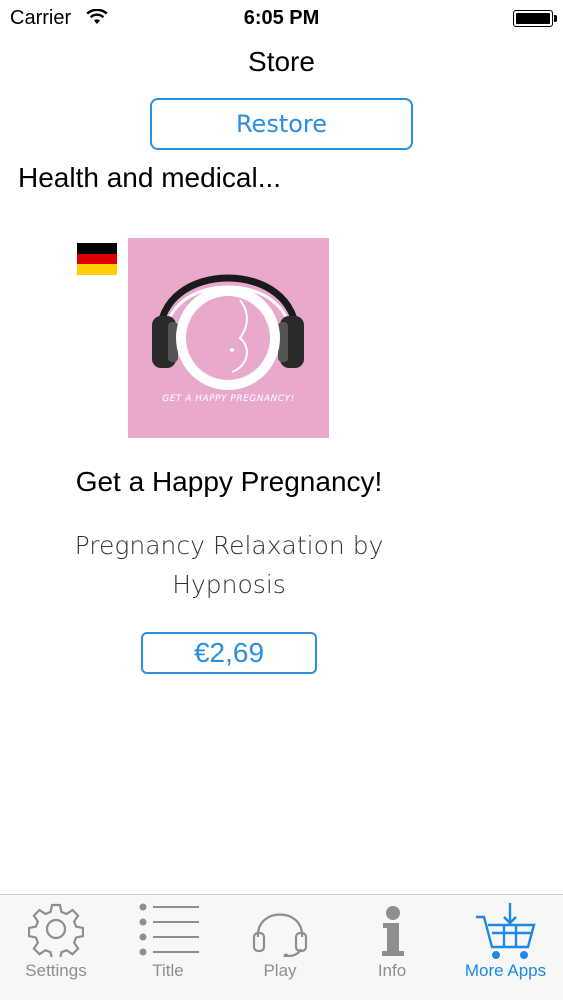 This screenshot has width=563, height=1000. I want to click on headphones-illustration-icon, so click(228, 332).